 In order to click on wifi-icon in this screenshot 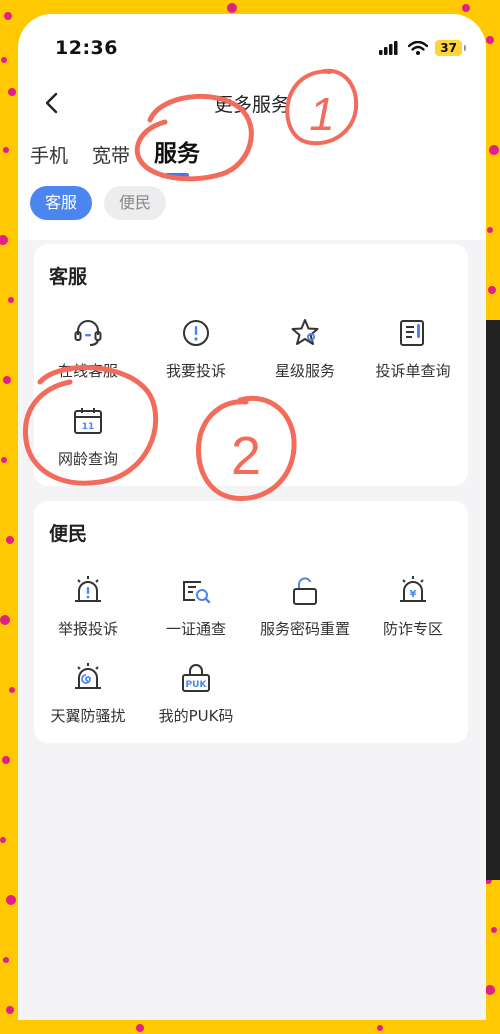, I will do `click(418, 48)`.